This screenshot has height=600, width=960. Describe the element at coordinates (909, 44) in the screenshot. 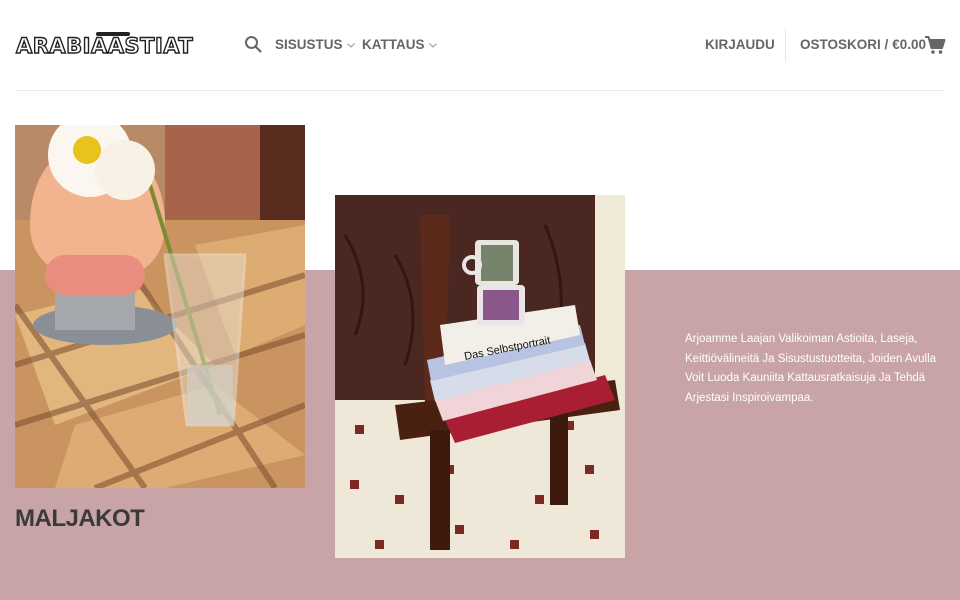

I see `cart-total: €0.00` at that location.